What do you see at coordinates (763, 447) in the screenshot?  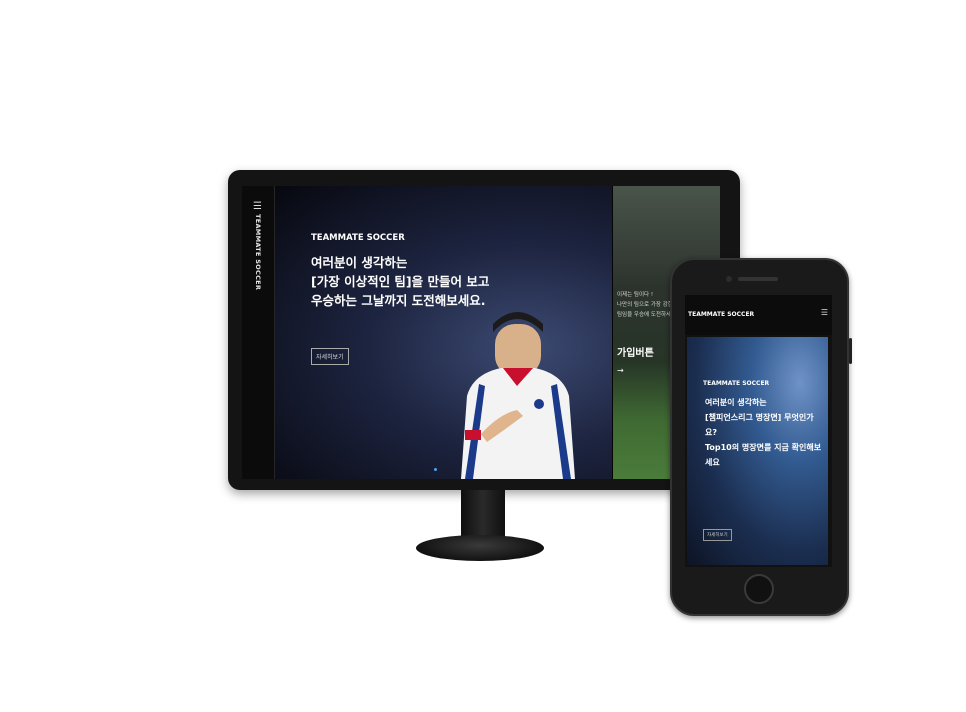 I see `headline-line: Top10의 명장면를 지금 확인해보` at bounding box center [763, 447].